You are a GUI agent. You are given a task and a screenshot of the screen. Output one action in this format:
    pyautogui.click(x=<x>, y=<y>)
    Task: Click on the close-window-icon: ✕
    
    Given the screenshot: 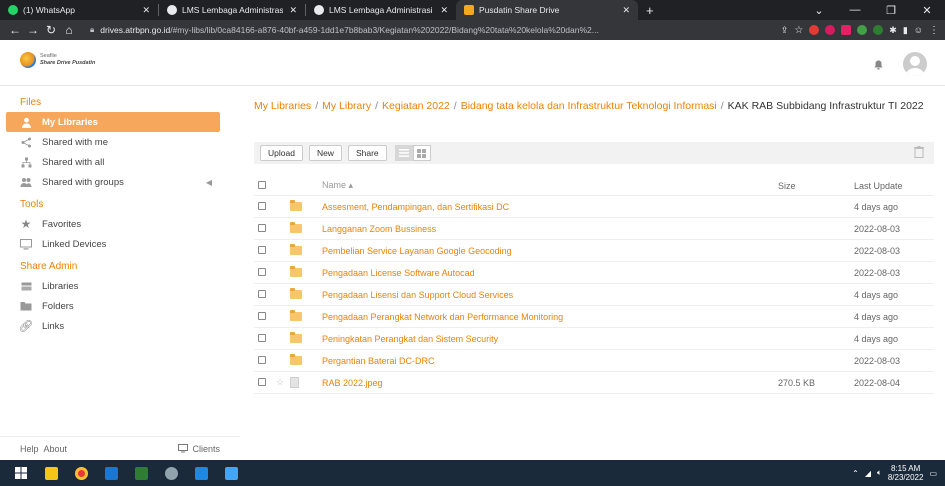 What is the action you would take?
    pyautogui.click(x=927, y=10)
    